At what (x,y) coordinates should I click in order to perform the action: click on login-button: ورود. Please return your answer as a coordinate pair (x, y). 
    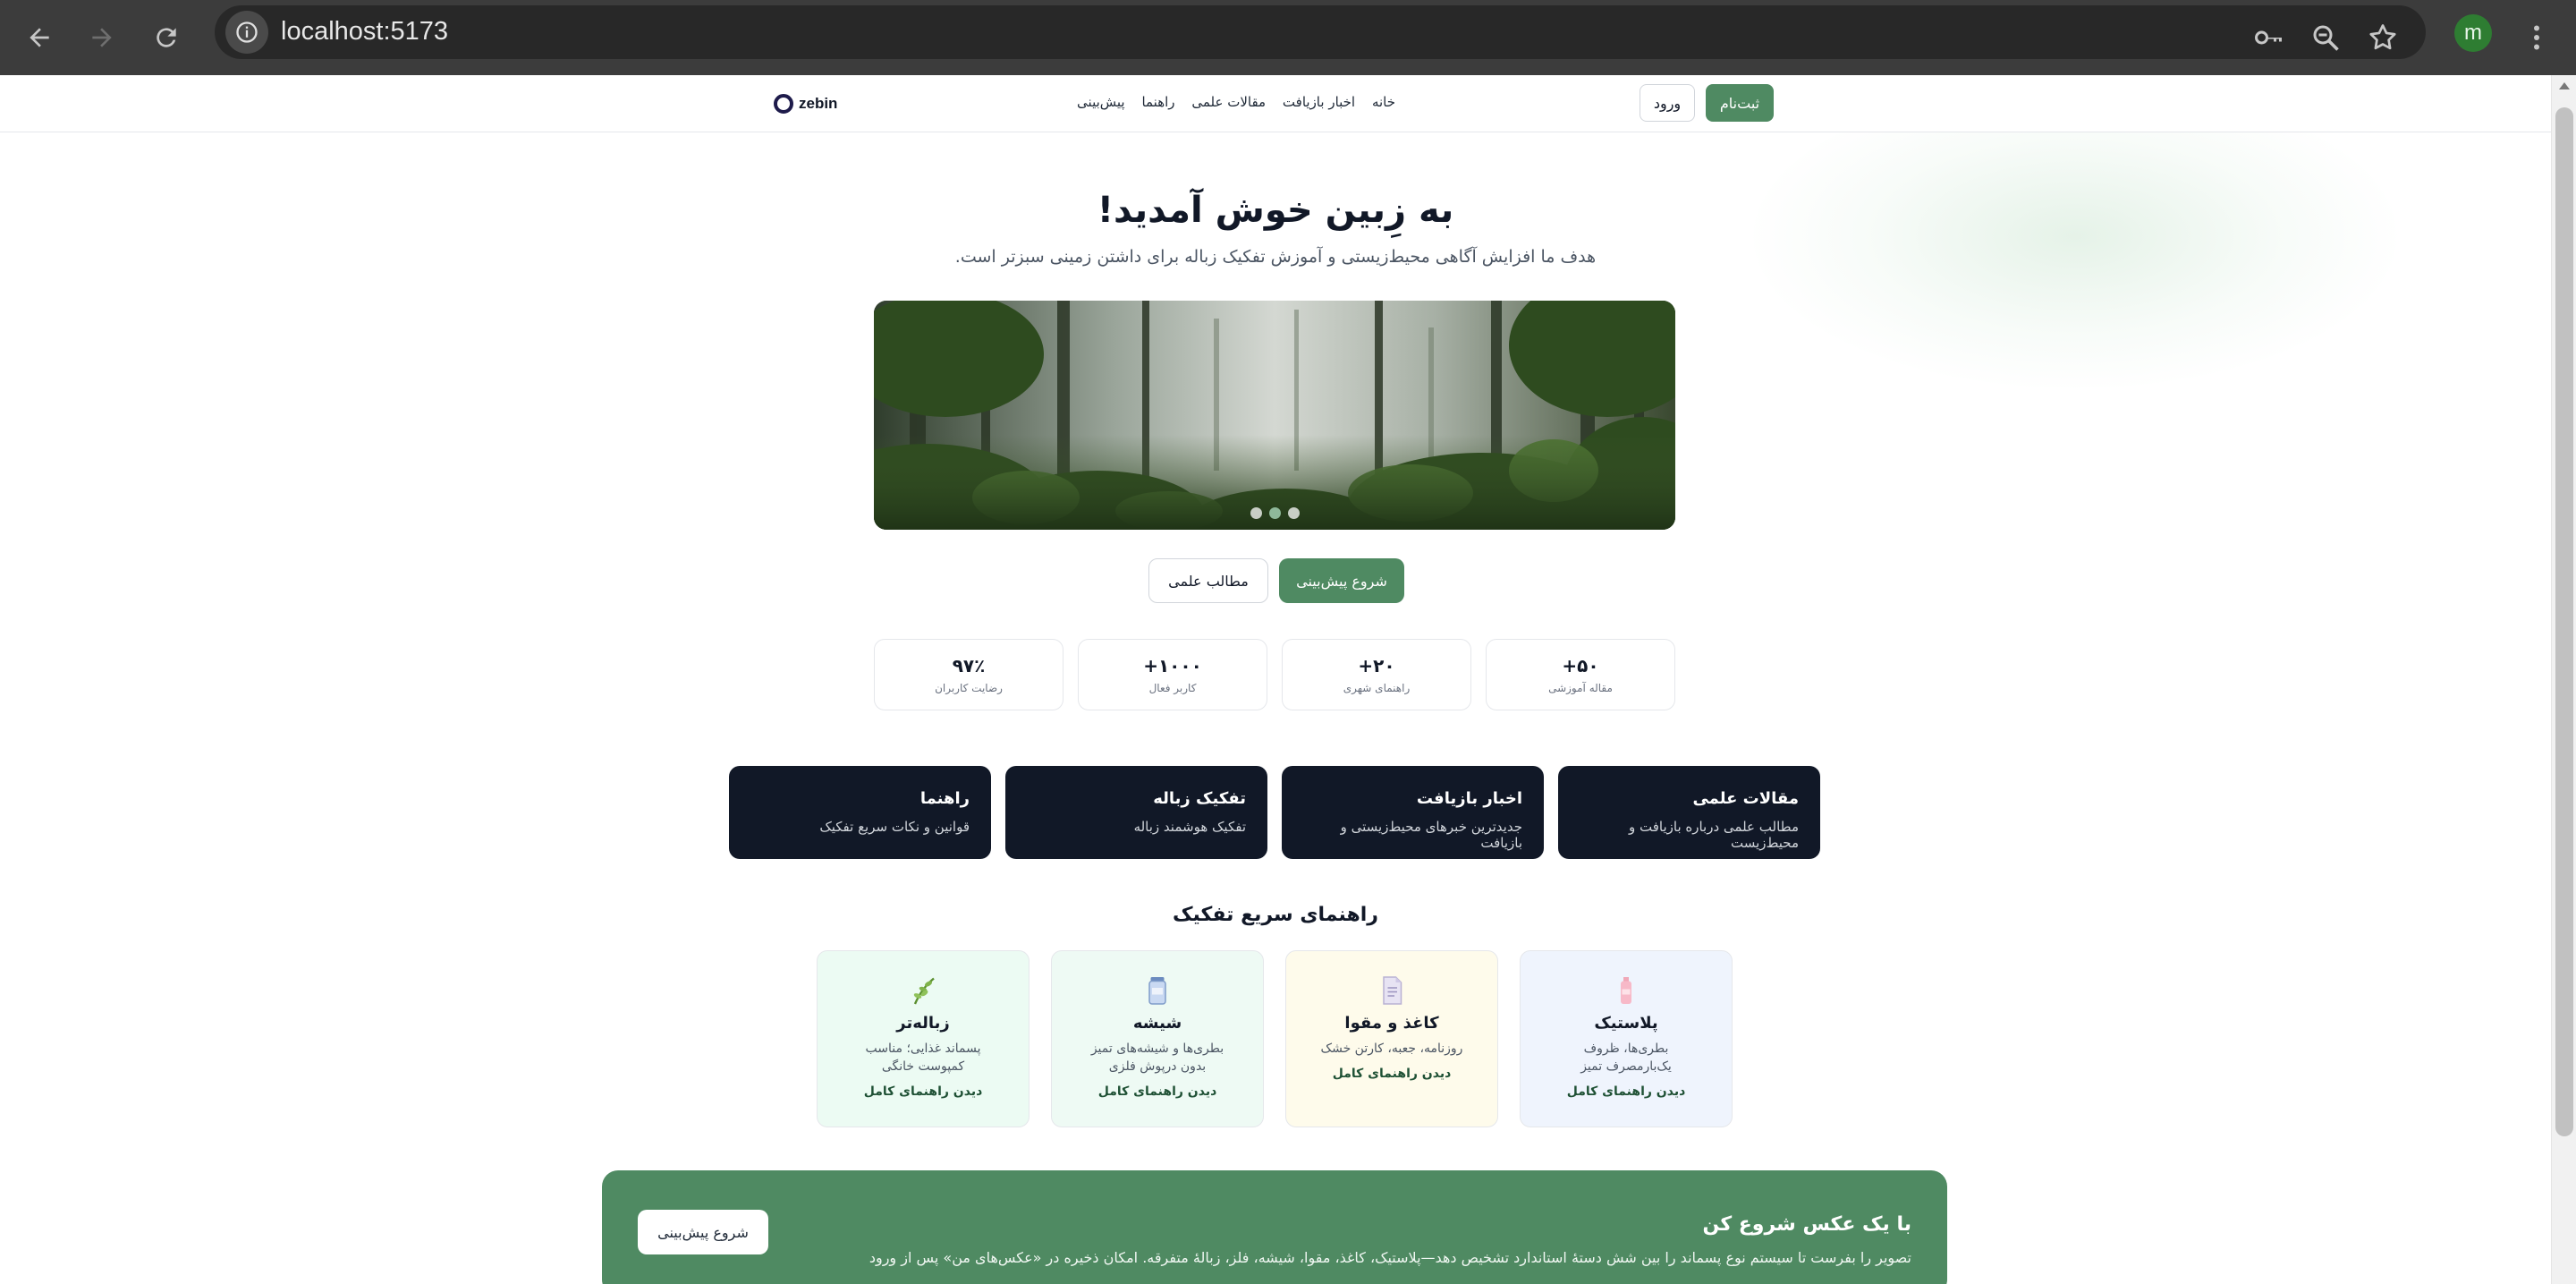
    Looking at the image, I should click on (1667, 103).